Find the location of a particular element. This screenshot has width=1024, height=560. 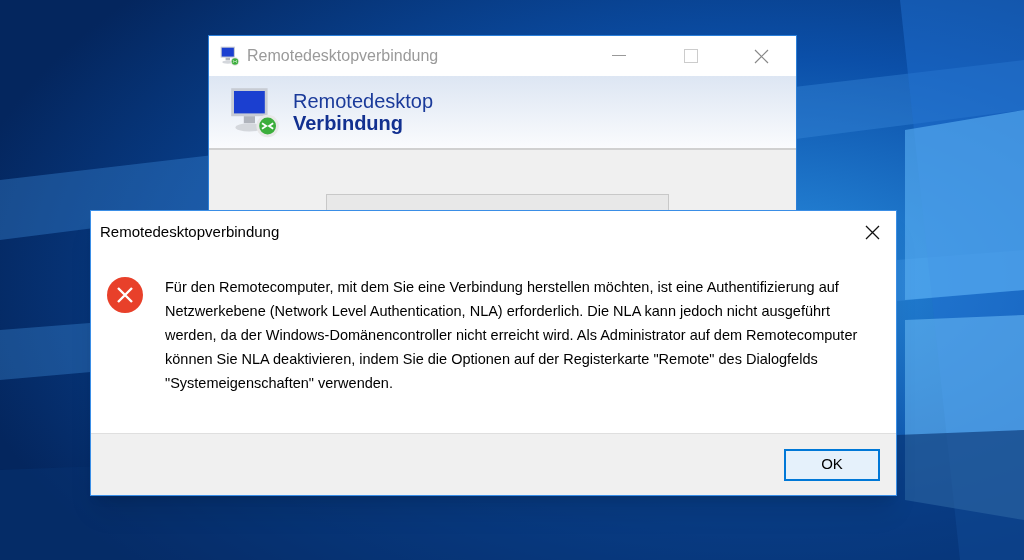

minimize-icon is located at coordinates (619, 56).